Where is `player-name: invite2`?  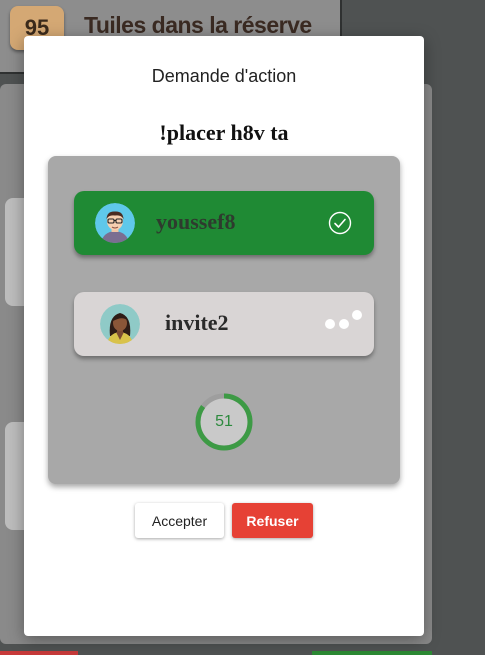
player-name: invite2 is located at coordinates (197, 322).